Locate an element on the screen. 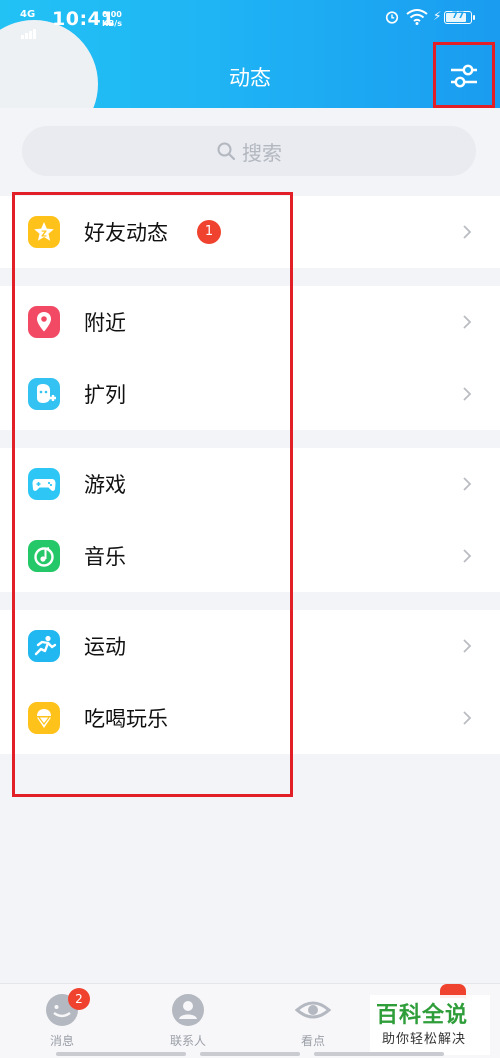 This screenshot has width=500, height=1058. contacts-icon is located at coordinates (188, 1010).